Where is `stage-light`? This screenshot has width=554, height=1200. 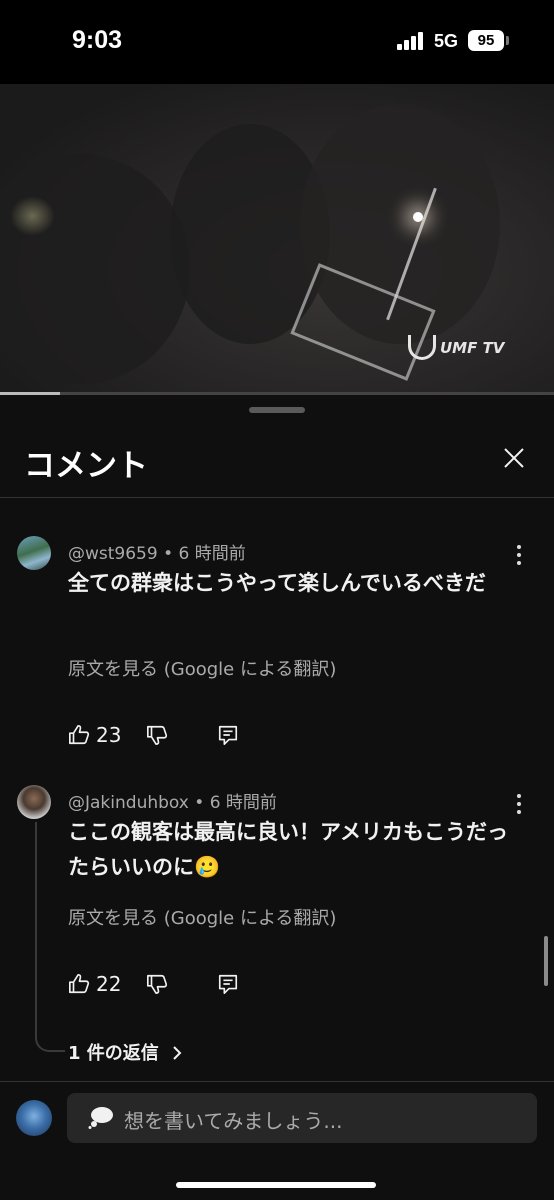 stage-light is located at coordinates (418, 217).